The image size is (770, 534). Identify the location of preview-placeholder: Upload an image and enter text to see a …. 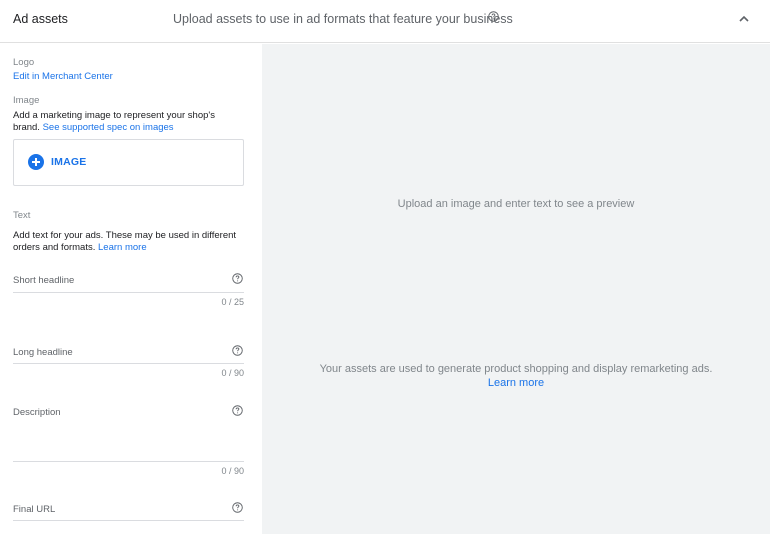
(516, 204).